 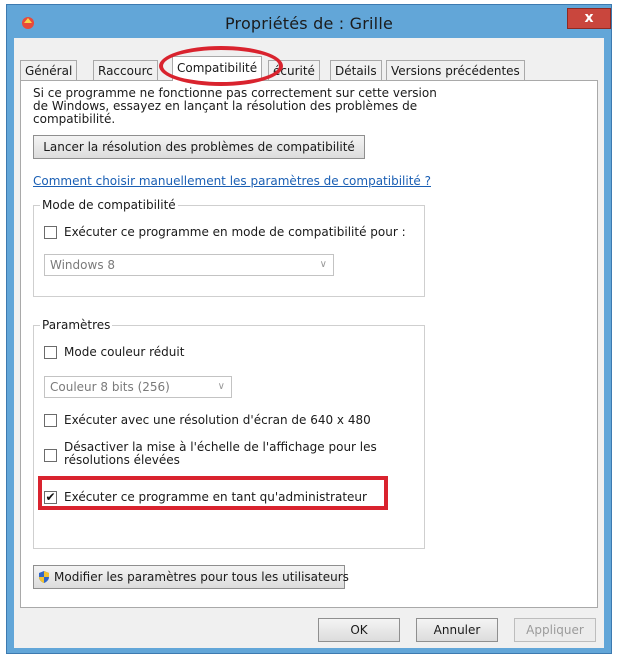 What do you see at coordinates (309, 23) in the screenshot?
I see `window-title: Propriétés de : Grille` at bounding box center [309, 23].